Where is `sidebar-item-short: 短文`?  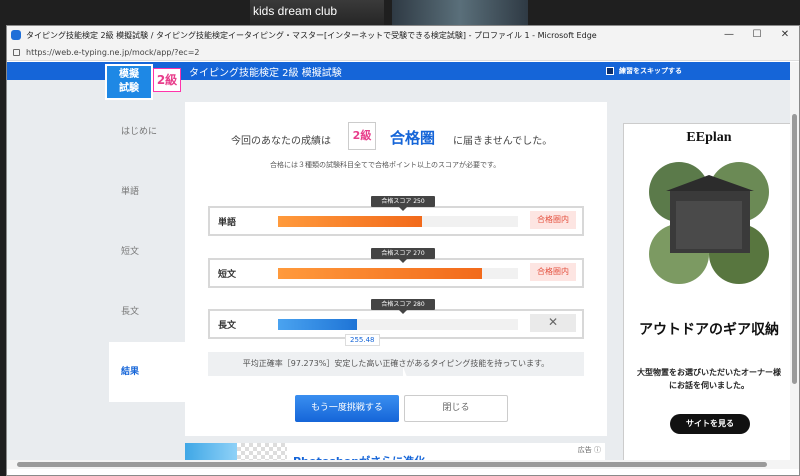 sidebar-item-short: 短文 is located at coordinates (148, 252).